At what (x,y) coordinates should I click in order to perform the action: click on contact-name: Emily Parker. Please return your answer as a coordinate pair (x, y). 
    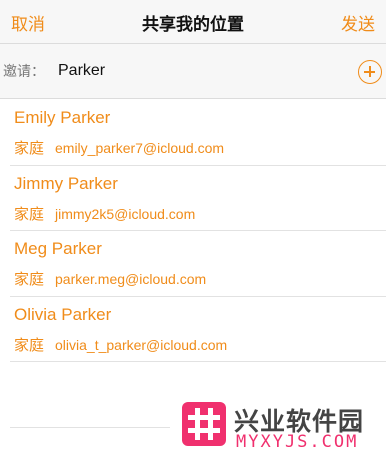
    Looking at the image, I should click on (62, 117).